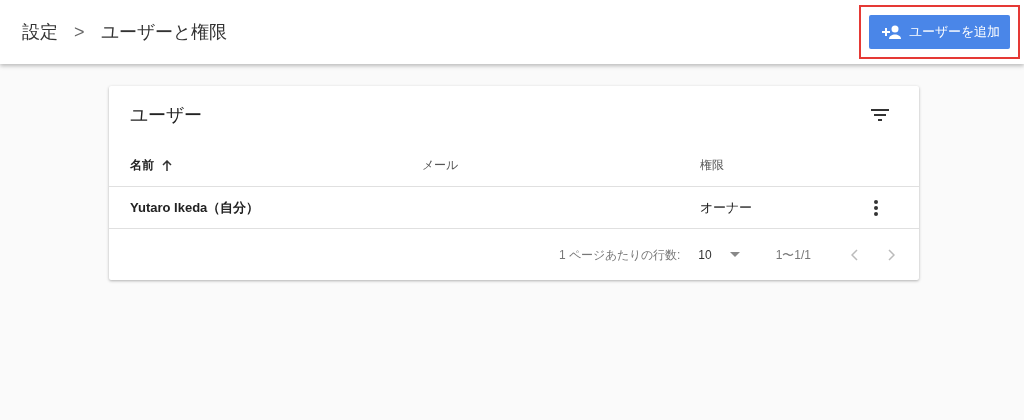 Image resolution: width=1024 pixels, height=420 pixels. What do you see at coordinates (167, 165) in the screenshot?
I see `sort-arrow-icon` at bounding box center [167, 165].